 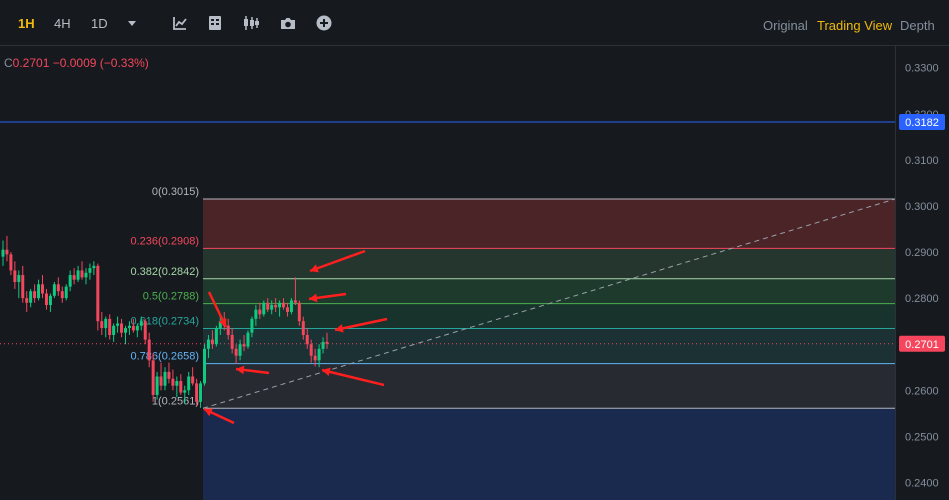 What do you see at coordinates (180, 23) in the screenshot?
I see `indicator-icon` at bounding box center [180, 23].